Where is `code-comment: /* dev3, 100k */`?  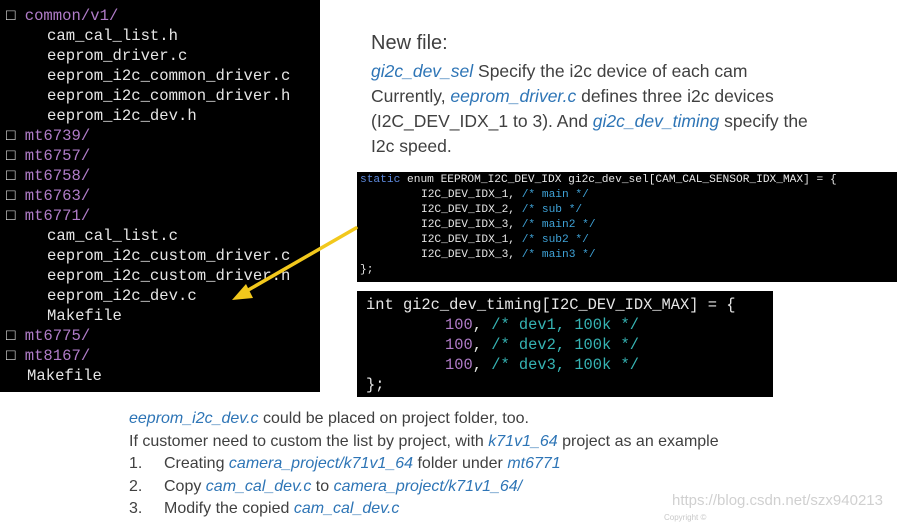
code-comment: /* dev3, 100k */ is located at coordinates (565, 365).